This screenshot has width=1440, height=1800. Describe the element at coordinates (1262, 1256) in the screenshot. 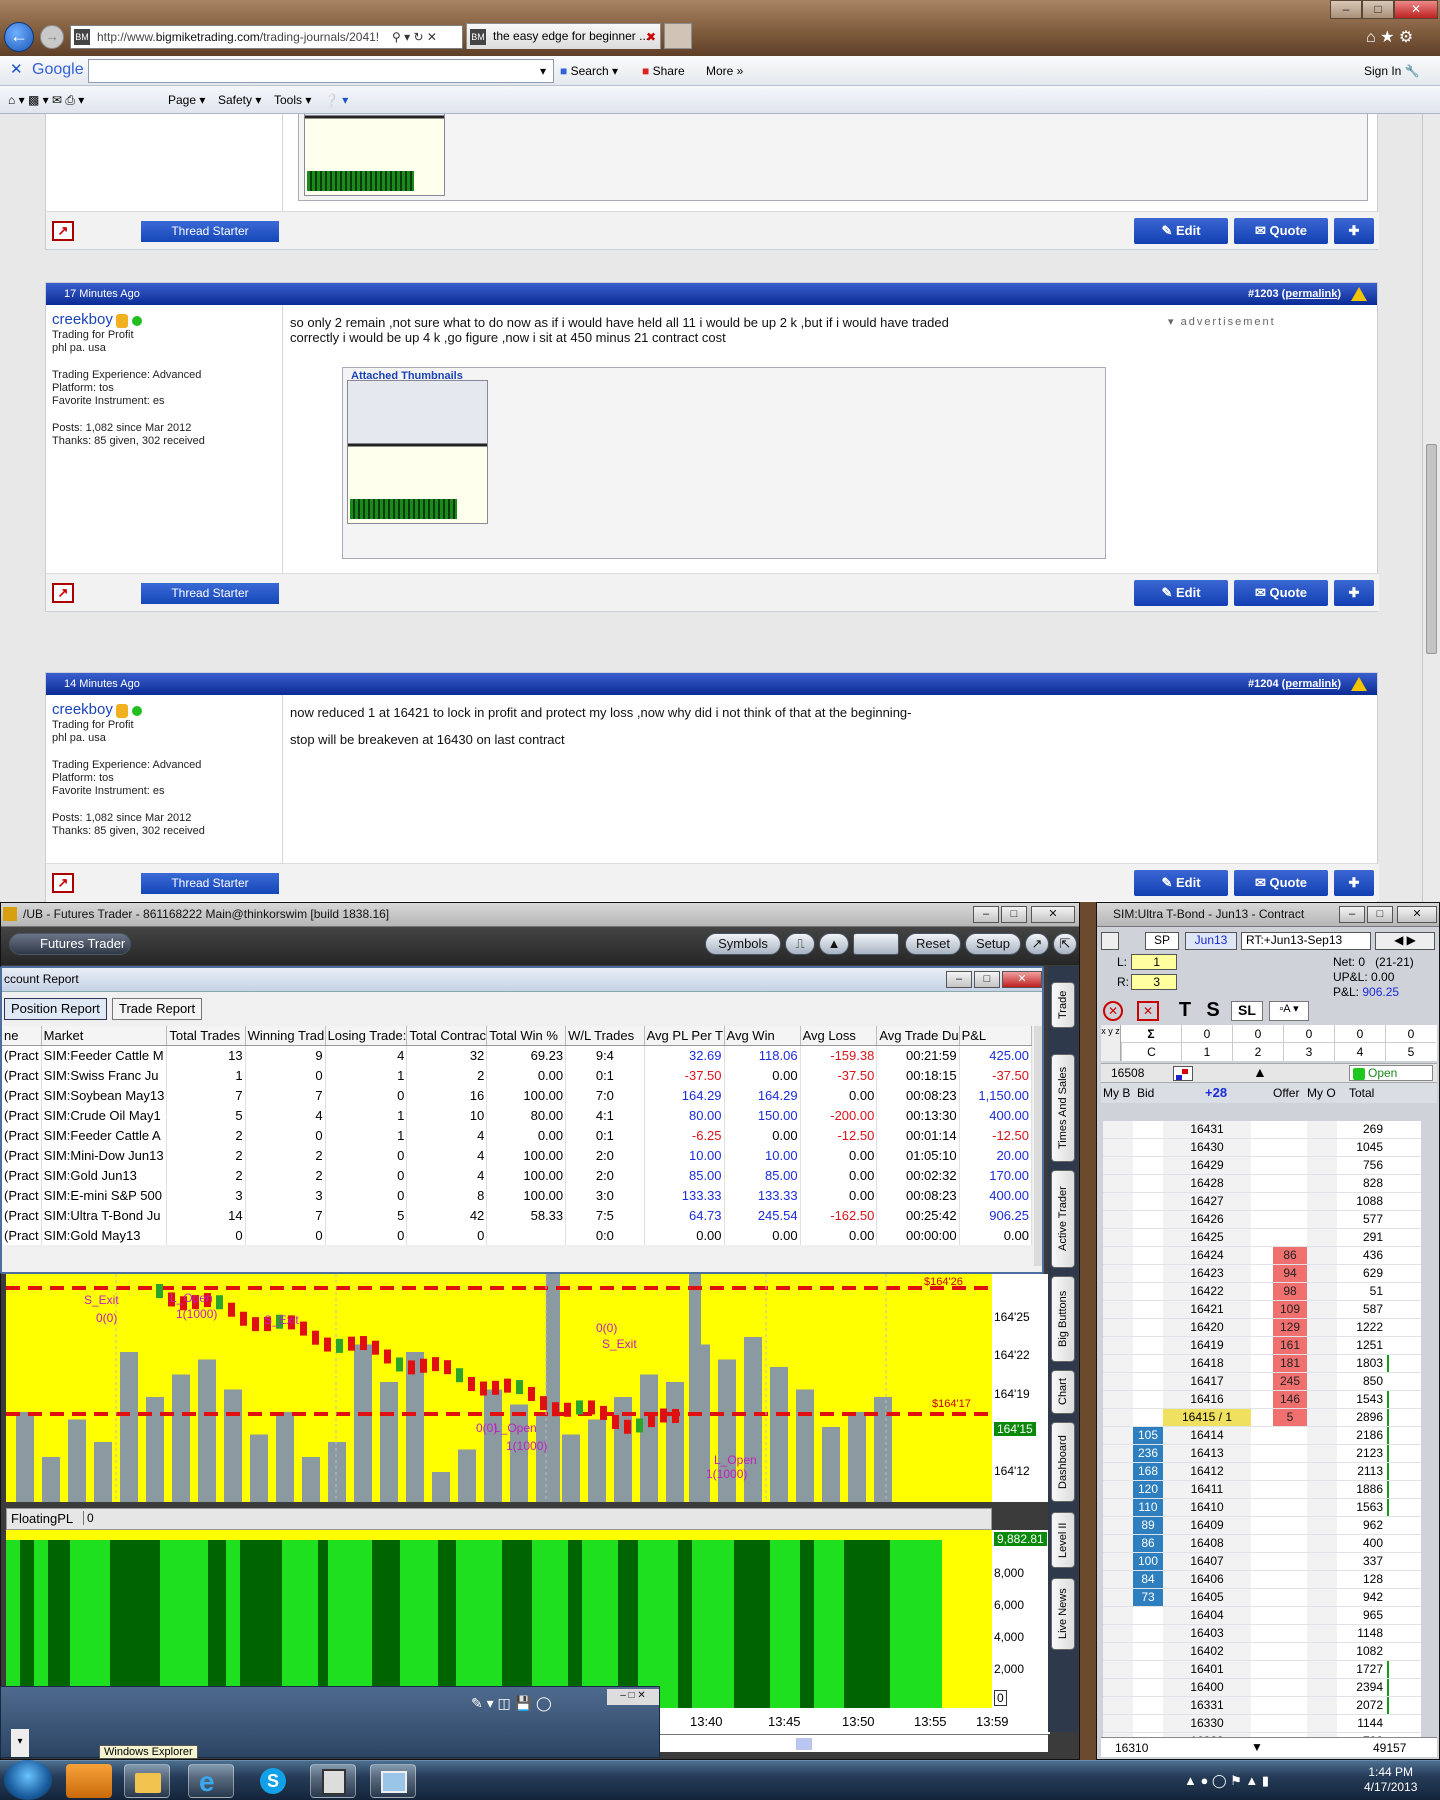

I see `ladder-row: 16424 86 436` at that location.